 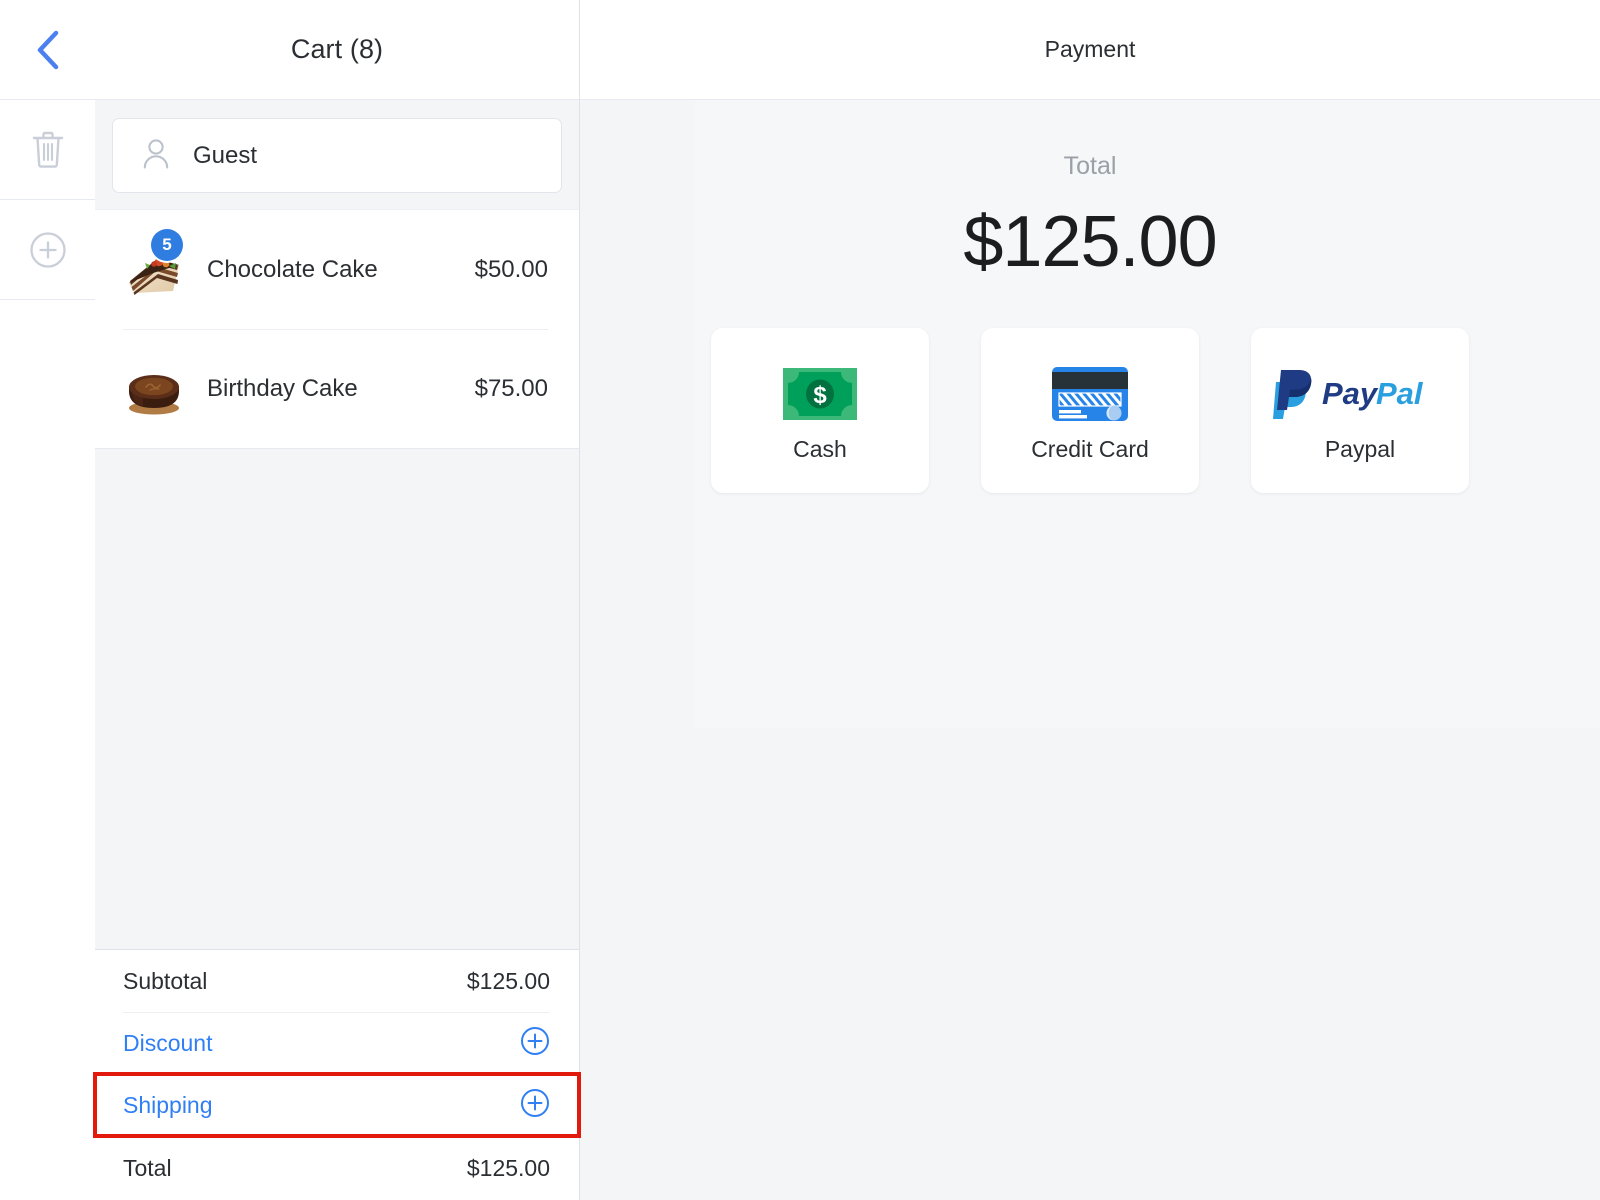 I want to click on cart-item: 5 Chocolate Cake $50.00, so click(x=337, y=269).